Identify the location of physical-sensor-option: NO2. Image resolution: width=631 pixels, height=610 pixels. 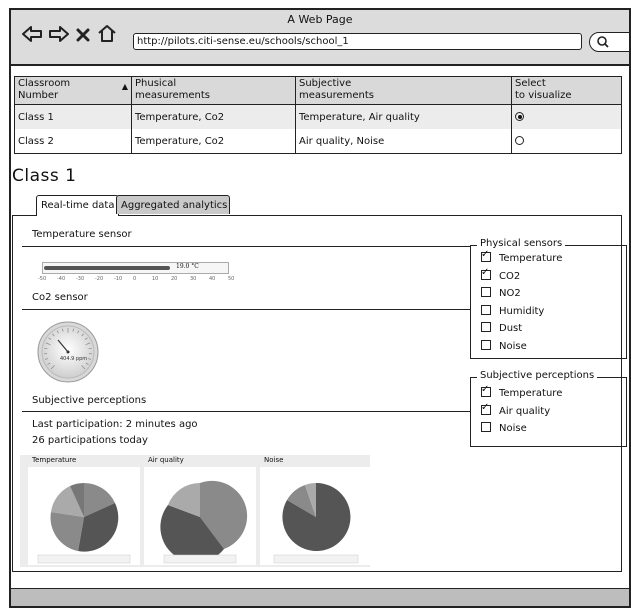
(501, 293).